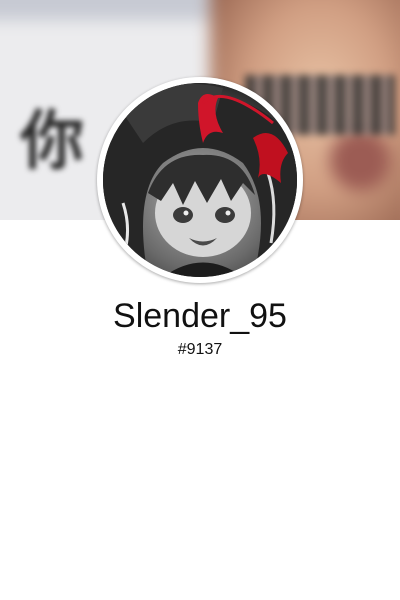  Describe the element at coordinates (55, 142) in the screenshot. I see `banner-caption-text: 你` at that location.